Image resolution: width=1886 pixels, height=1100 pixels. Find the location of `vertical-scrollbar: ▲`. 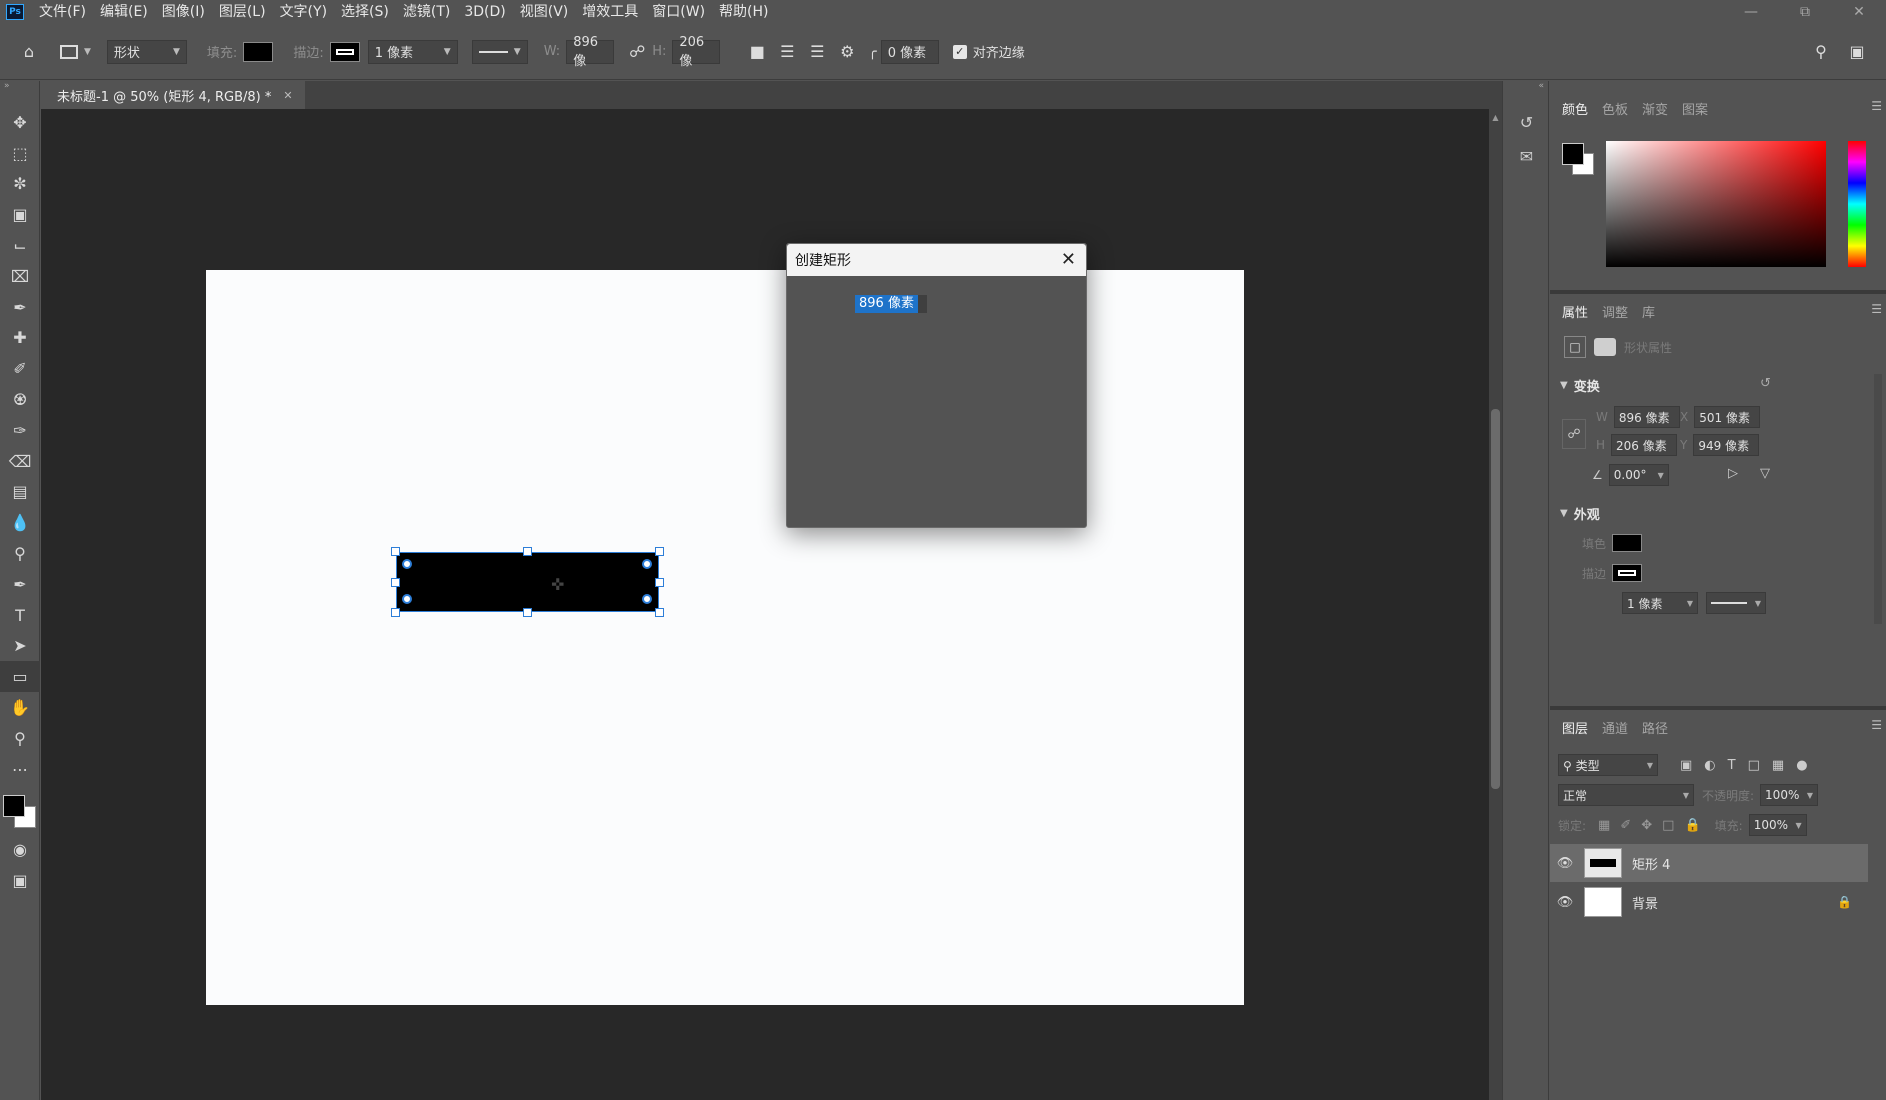

vertical-scrollbar: ▲ is located at coordinates (1495, 604).